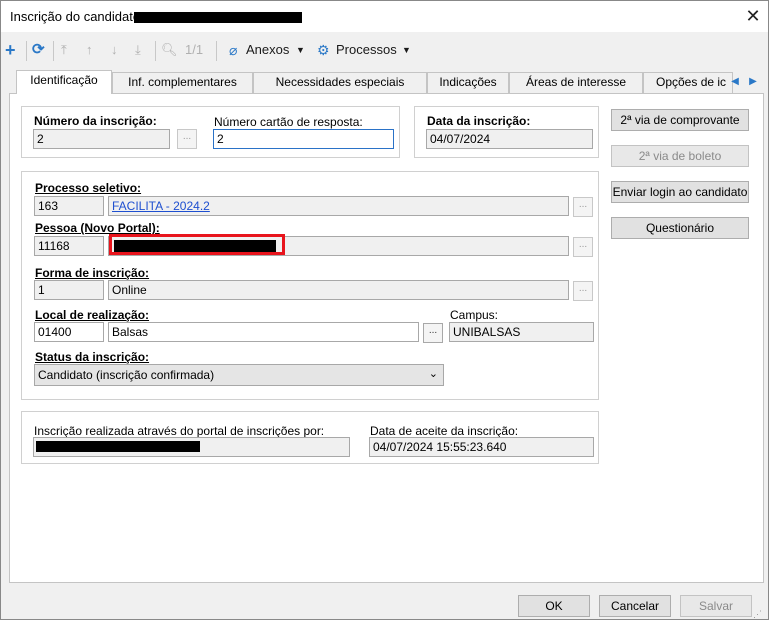  What do you see at coordinates (366, 50) in the screenshot?
I see `processos-menu: Processos` at bounding box center [366, 50].